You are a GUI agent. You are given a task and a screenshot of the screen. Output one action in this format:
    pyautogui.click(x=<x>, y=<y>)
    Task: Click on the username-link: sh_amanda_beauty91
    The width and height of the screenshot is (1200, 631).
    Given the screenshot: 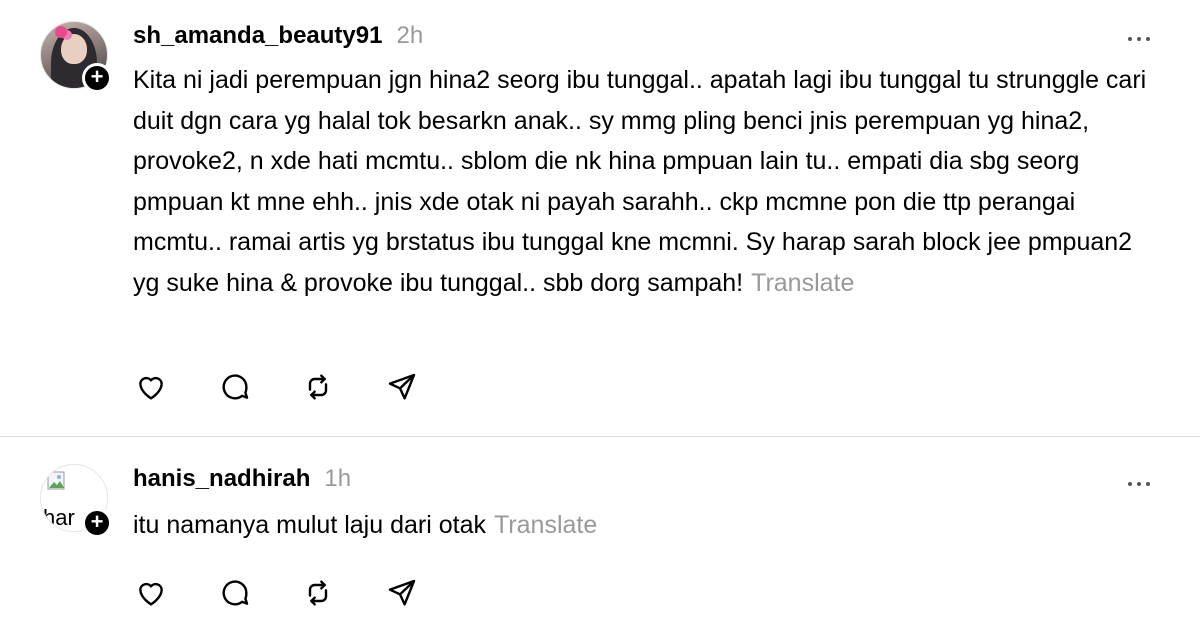 What is the action you would take?
    pyautogui.click(x=257, y=35)
    